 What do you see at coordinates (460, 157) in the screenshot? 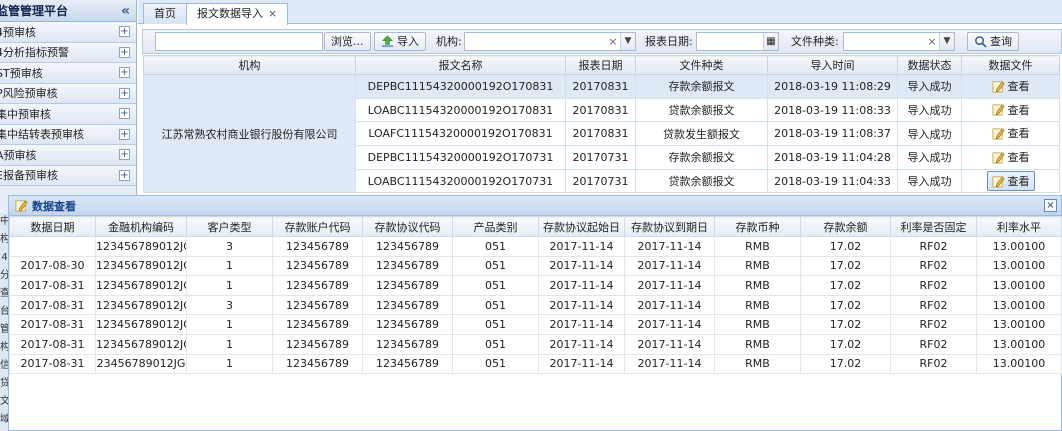
I see `cell-report-name: DEPBC11154320000192O170731` at bounding box center [460, 157].